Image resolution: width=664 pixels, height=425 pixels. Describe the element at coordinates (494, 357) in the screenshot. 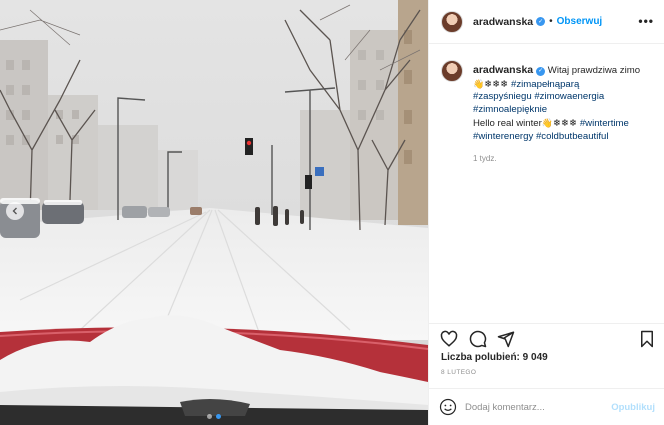

I see `likes-count: Liczba polubień: 9 049` at that location.